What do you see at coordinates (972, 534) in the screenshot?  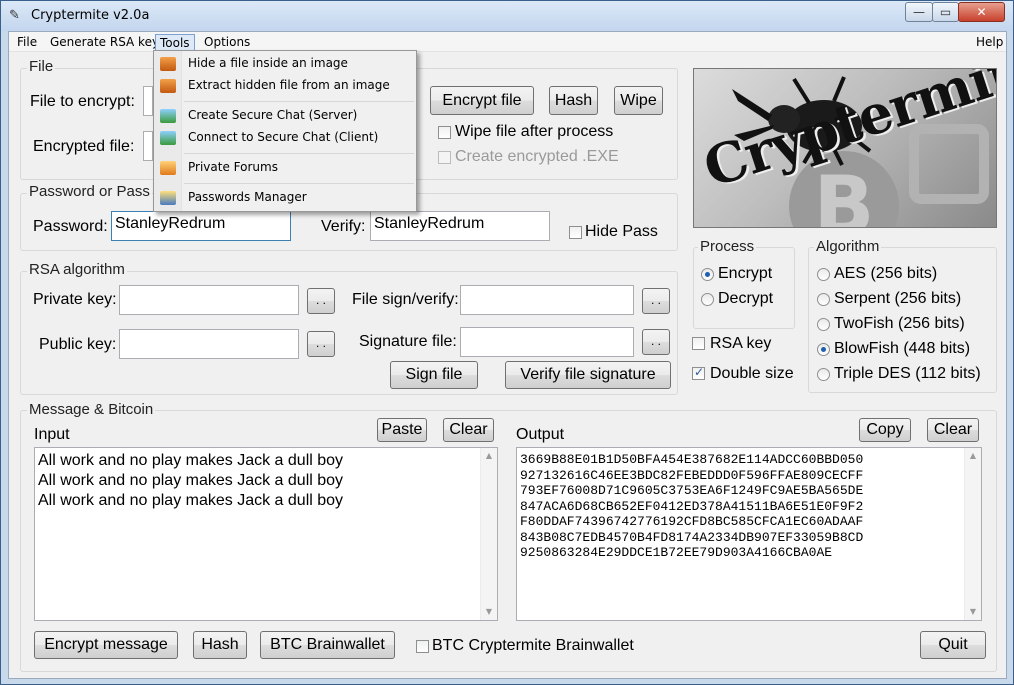 I see `output-scrollbar: ▲ ▼` at bounding box center [972, 534].